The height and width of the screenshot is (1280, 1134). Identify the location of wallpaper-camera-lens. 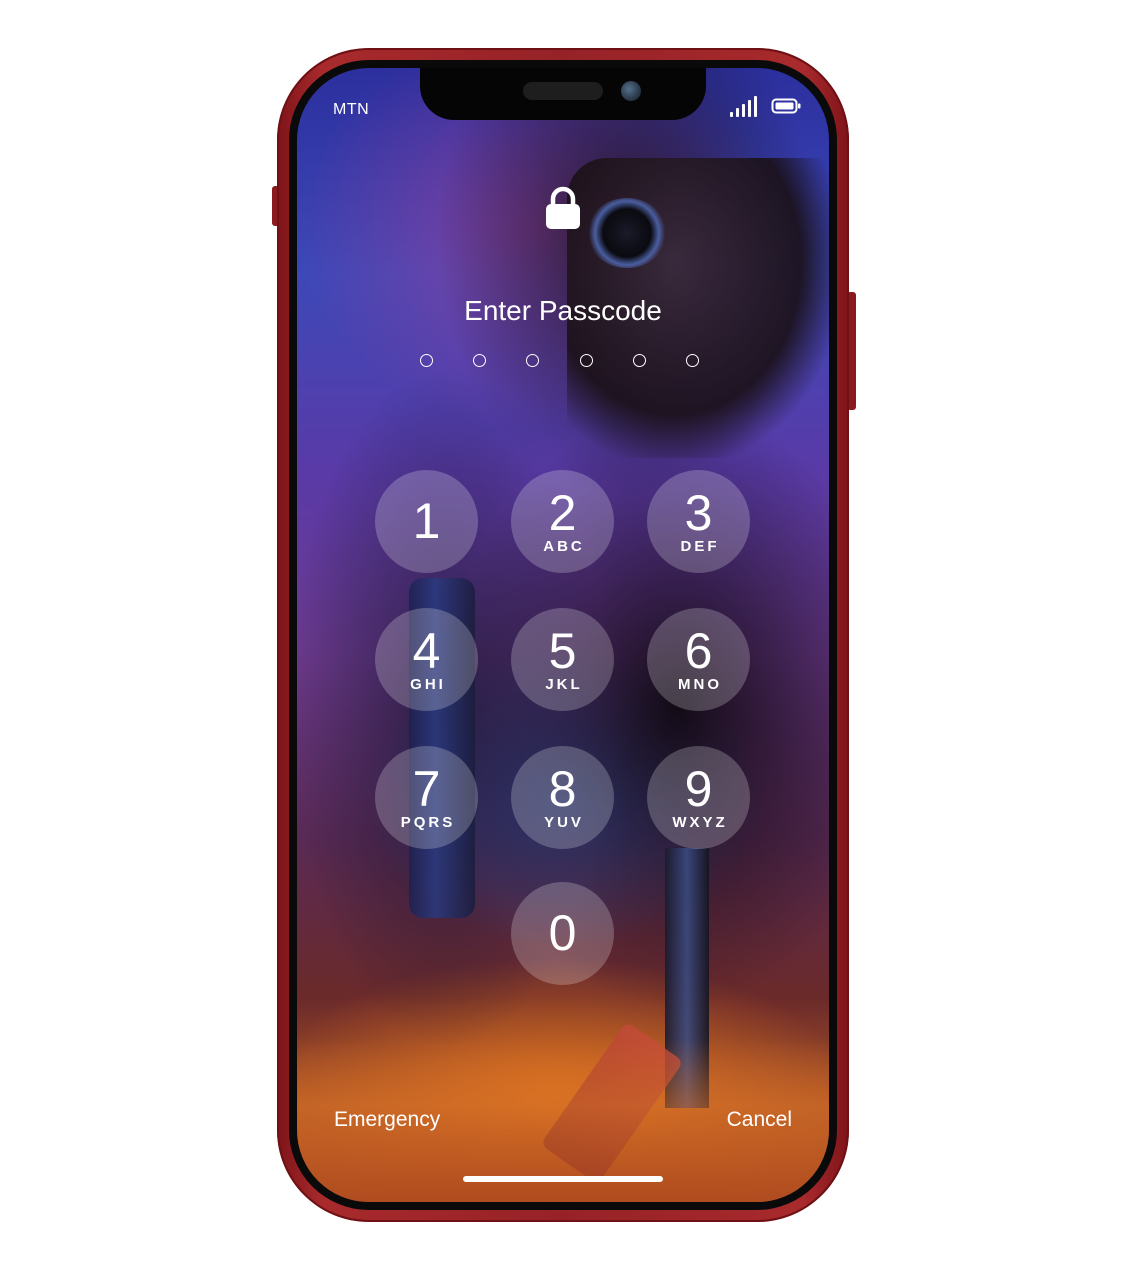
(627, 233).